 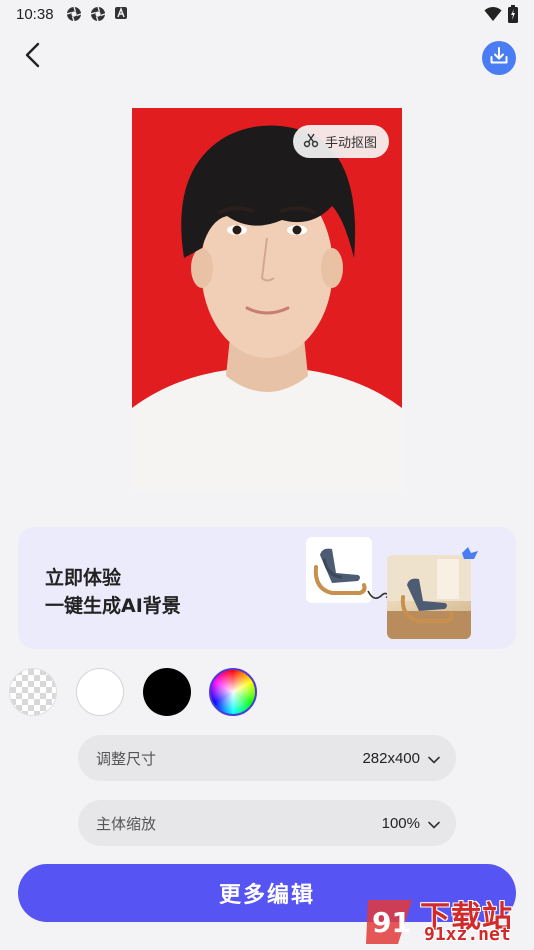 What do you see at coordinates (267, 588) in the screenshot?
I see `ai-background-banner: 立即体验 一键生成AI背景` at bounding box center [267, 588].